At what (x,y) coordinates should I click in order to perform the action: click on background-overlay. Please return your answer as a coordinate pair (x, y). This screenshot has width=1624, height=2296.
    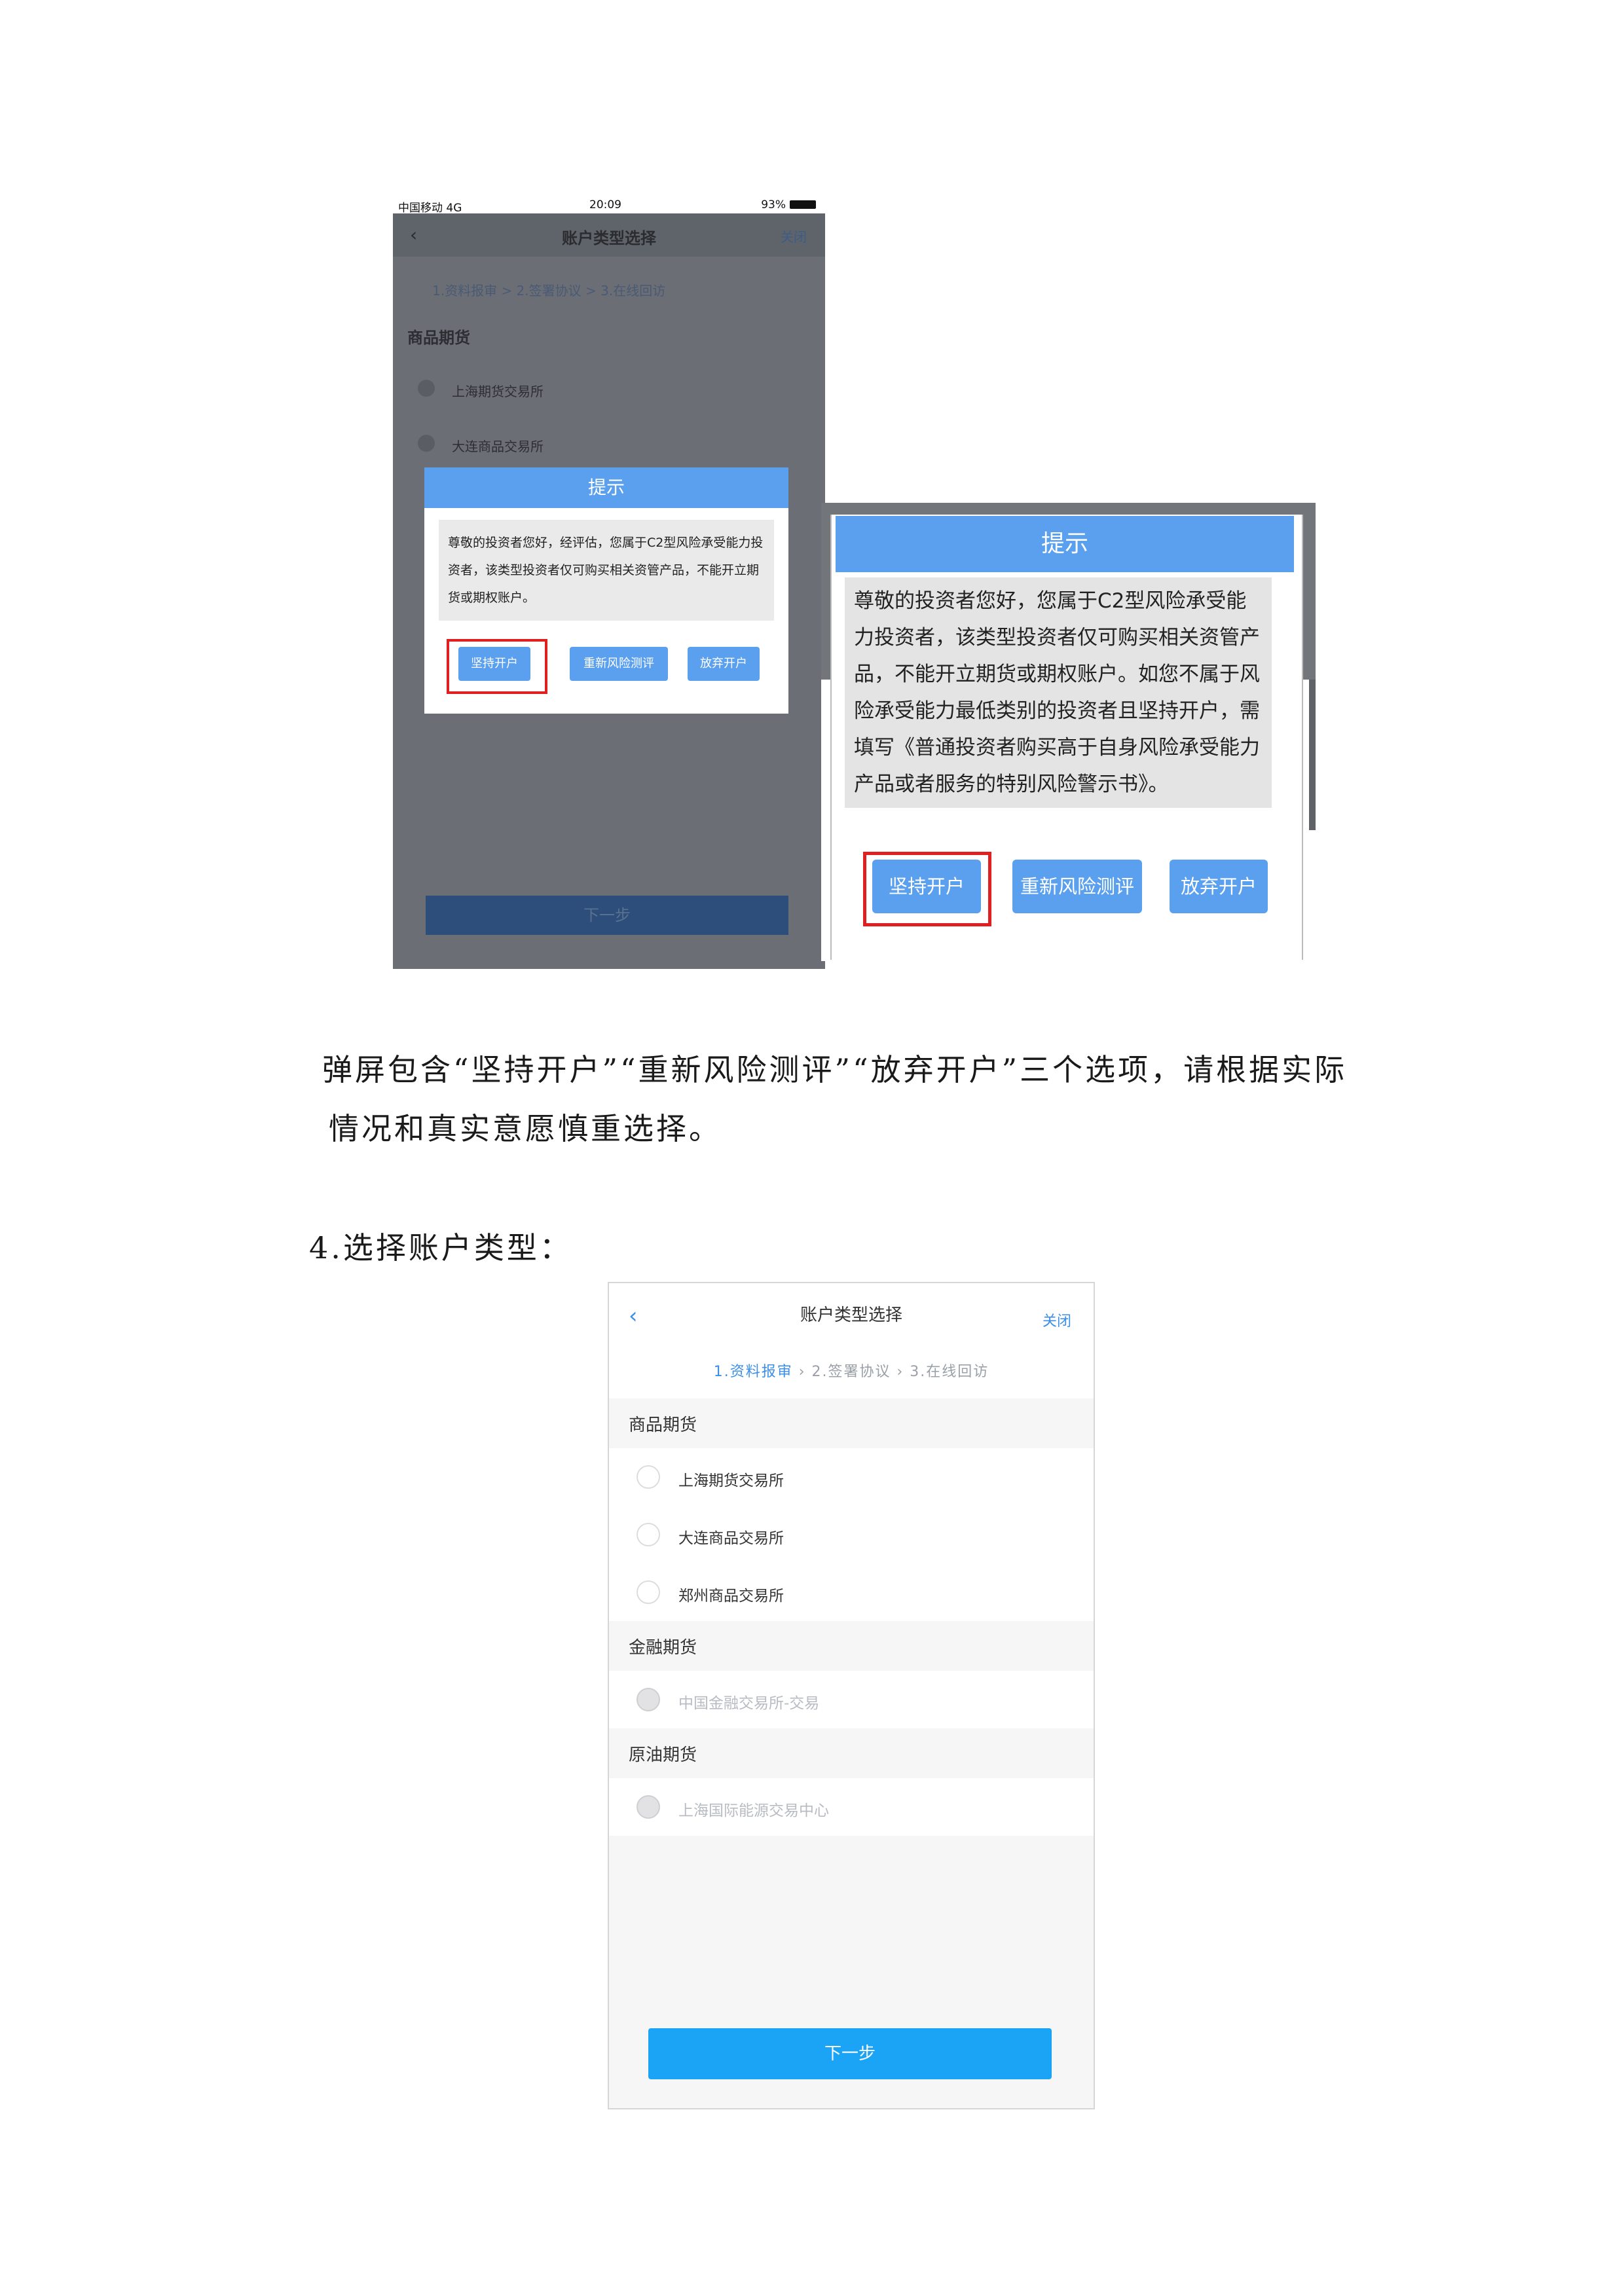
    Looking at the image, I should click on (1312, 755).